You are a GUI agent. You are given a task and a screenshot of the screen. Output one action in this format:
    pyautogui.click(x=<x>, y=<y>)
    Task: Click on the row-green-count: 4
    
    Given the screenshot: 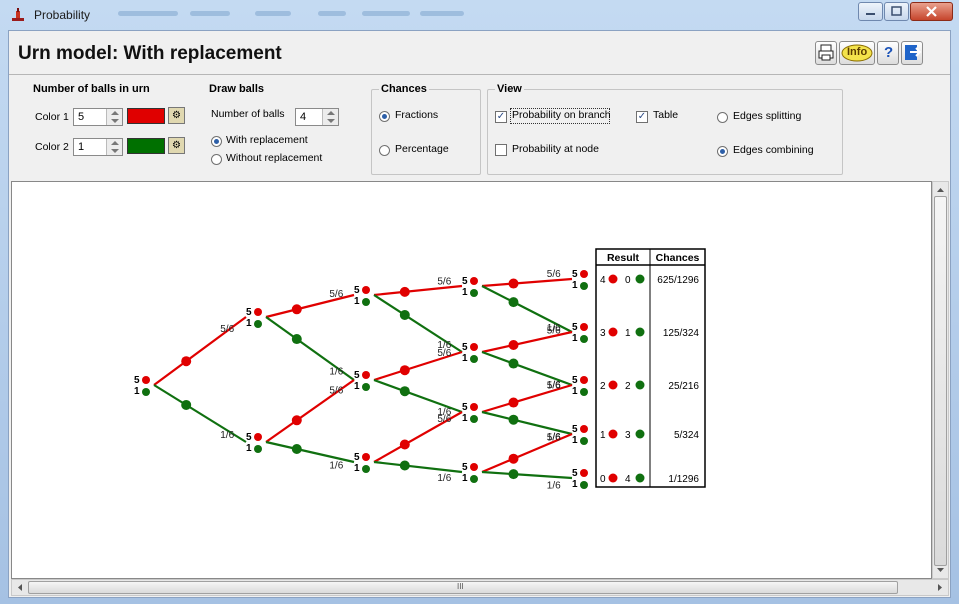 What is the action you would take?
    pyautogui.click(x=628, y=479)
    